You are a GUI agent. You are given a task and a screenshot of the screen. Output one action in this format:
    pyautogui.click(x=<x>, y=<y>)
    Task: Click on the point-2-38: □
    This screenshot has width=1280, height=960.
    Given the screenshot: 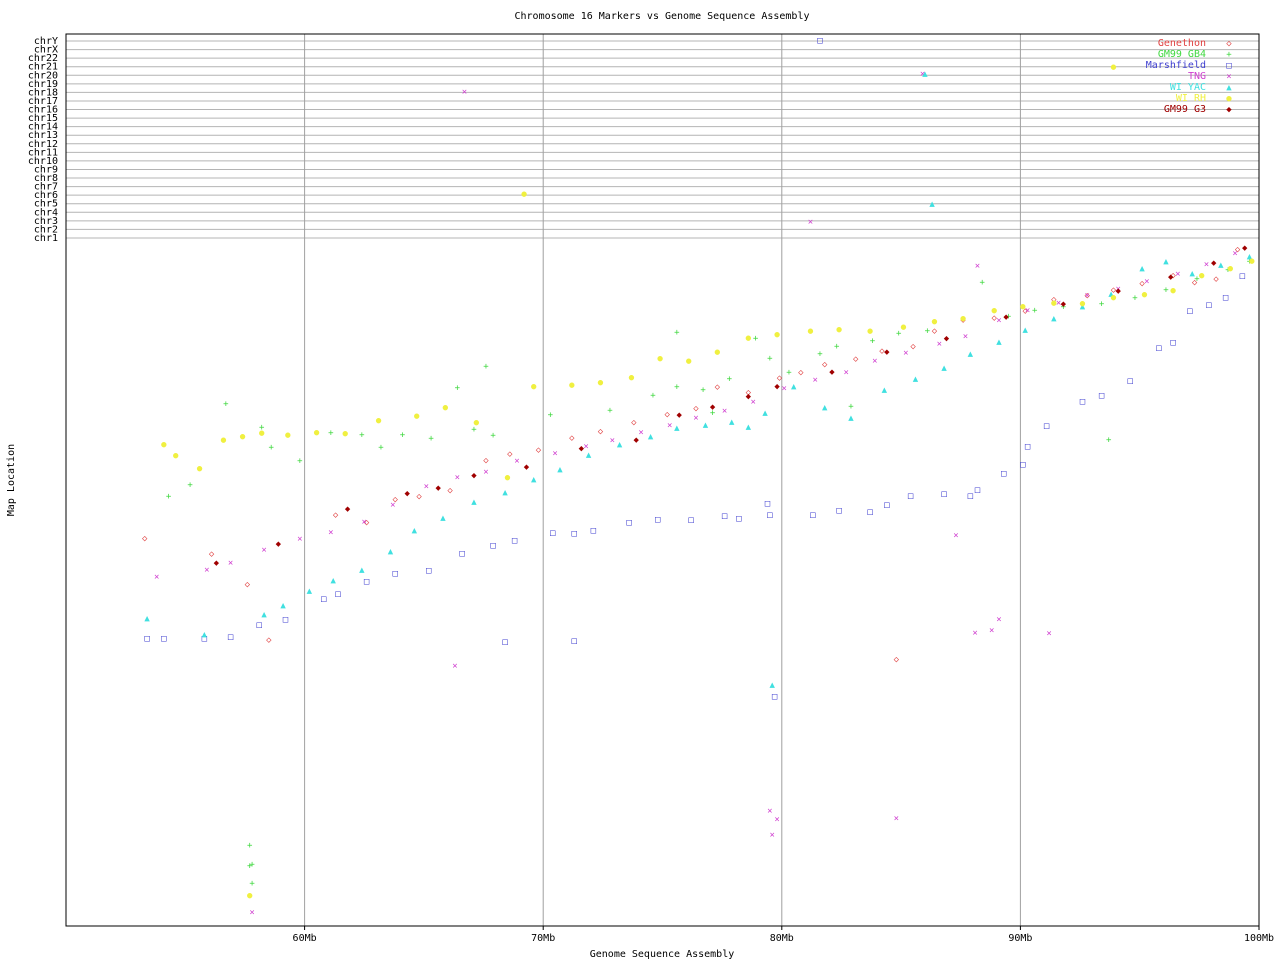 What is the action you would take?
    pyautogui.click(x=1130, y=381)
    